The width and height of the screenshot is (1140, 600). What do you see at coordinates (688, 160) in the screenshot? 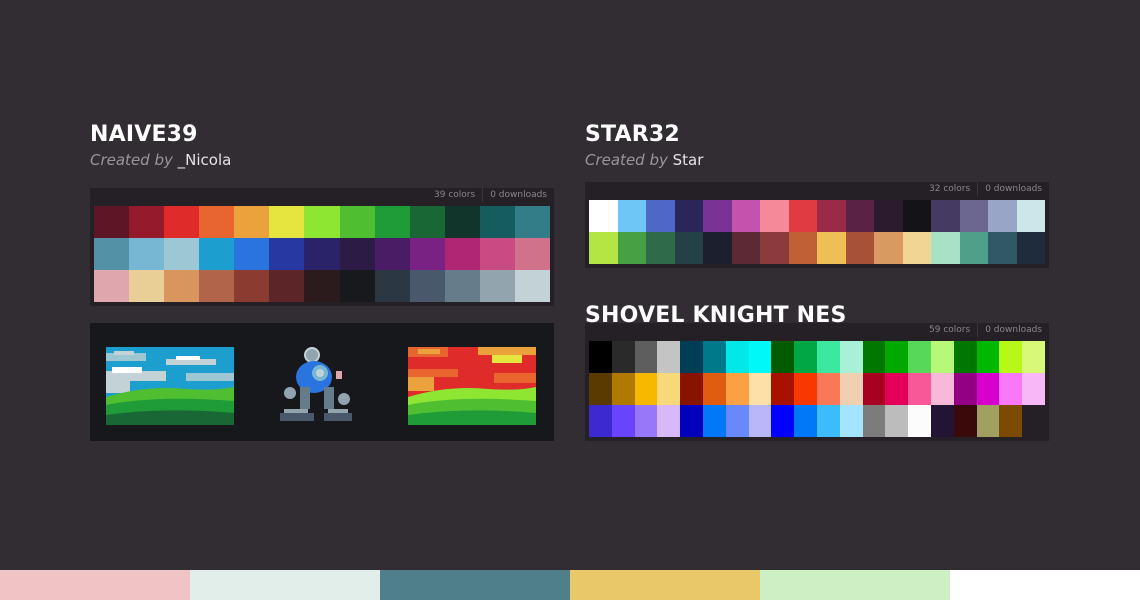
I see `author-link: Star` at bounding box center [688, 160].